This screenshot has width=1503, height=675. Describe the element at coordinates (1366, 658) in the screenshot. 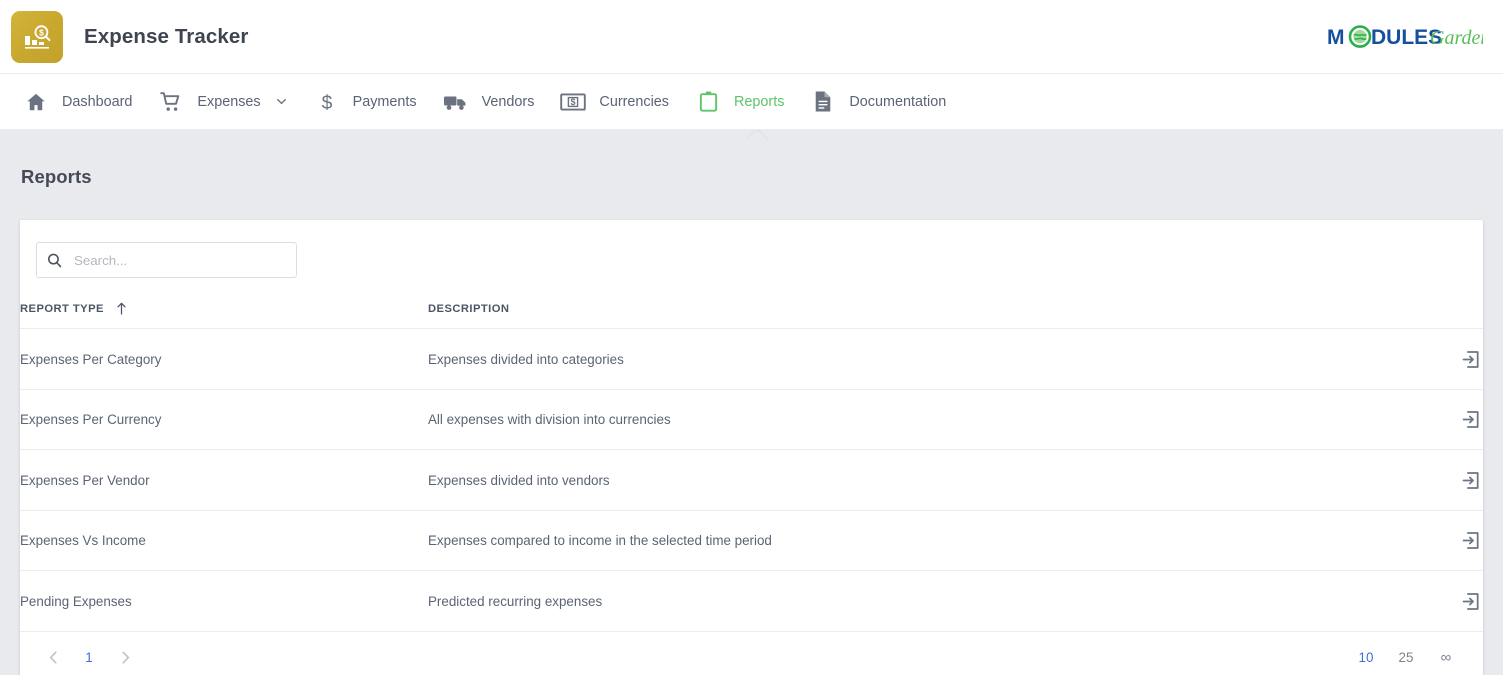

I see `per-page-option-10: 10` at that location.